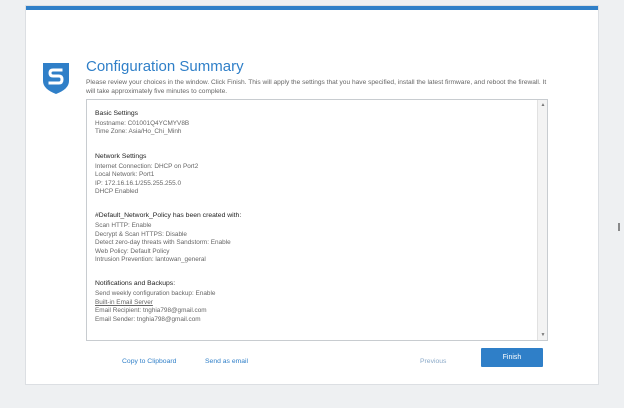 Image resolution: width=624 pixels, height=408 pixels. I want to click on finish-button: Finish, so click(512, 357).